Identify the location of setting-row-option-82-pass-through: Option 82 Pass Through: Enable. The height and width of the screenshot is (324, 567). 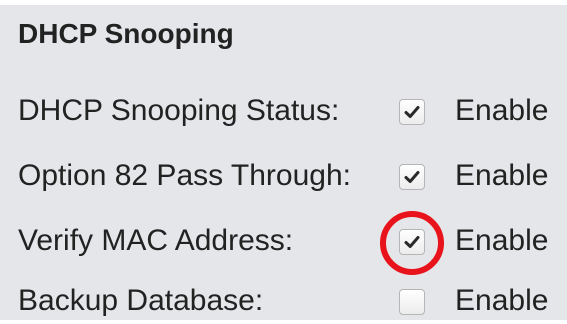
(283, 177).